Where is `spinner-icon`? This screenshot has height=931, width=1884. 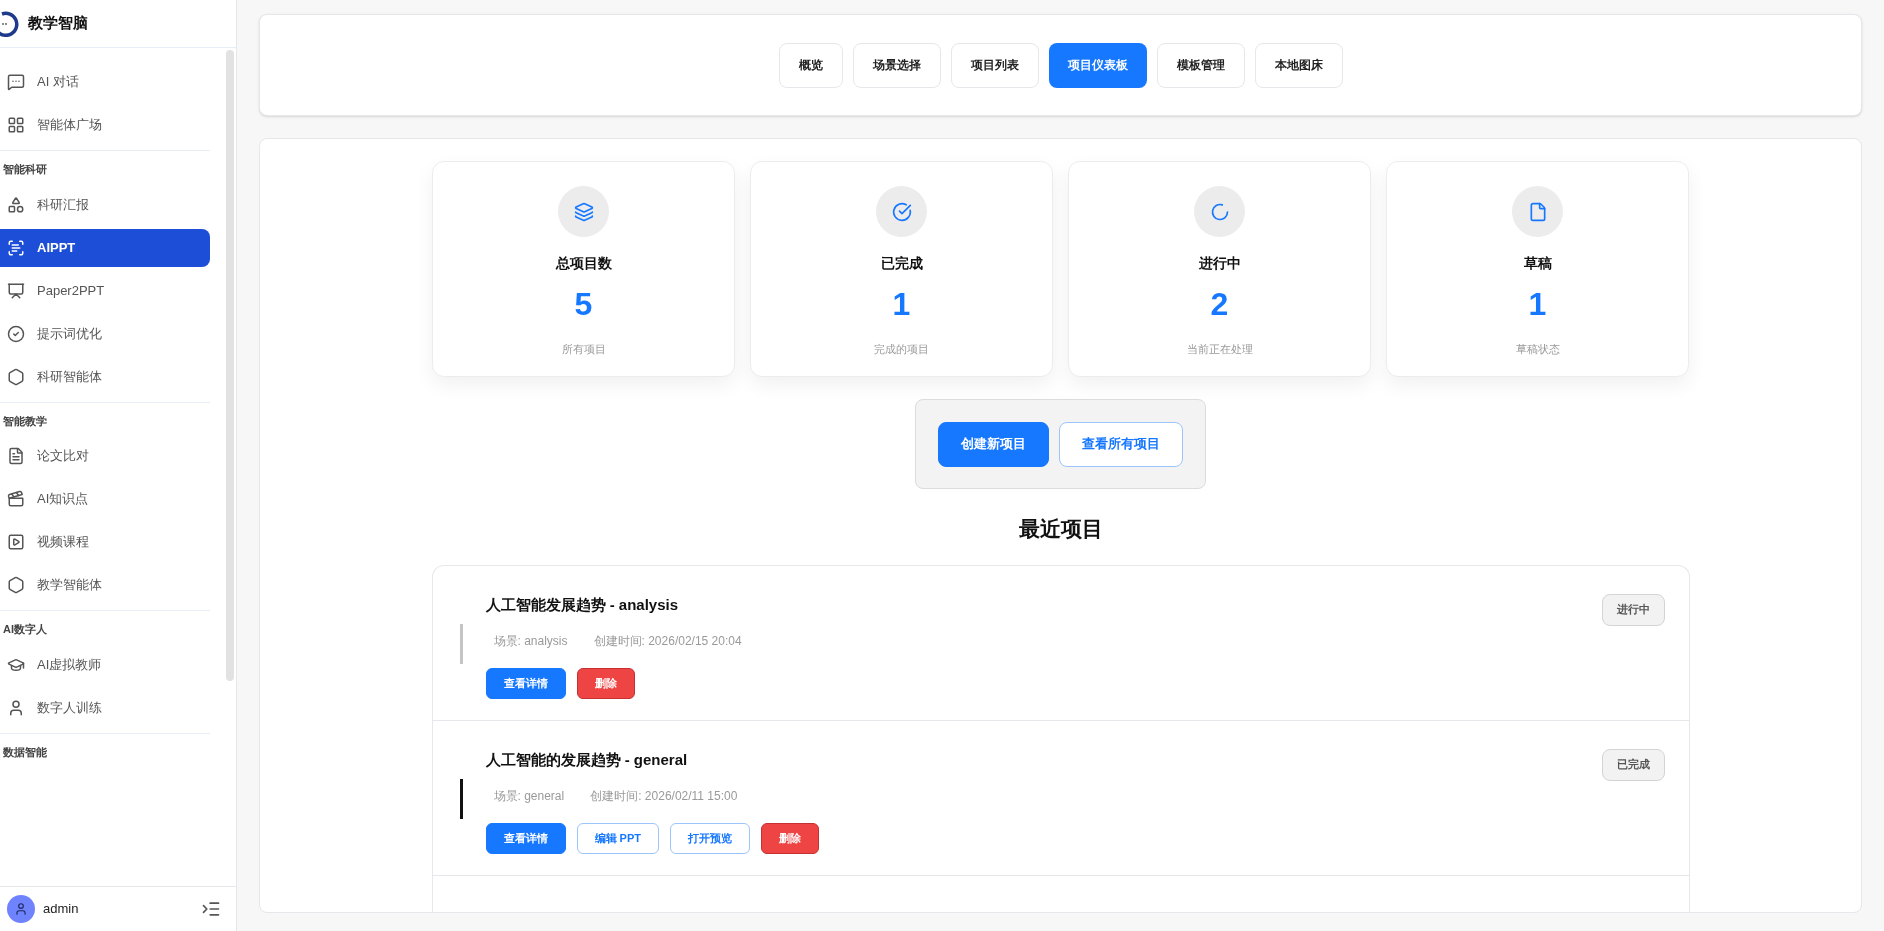 spinner-icon is located at coordinates (1219, 211).